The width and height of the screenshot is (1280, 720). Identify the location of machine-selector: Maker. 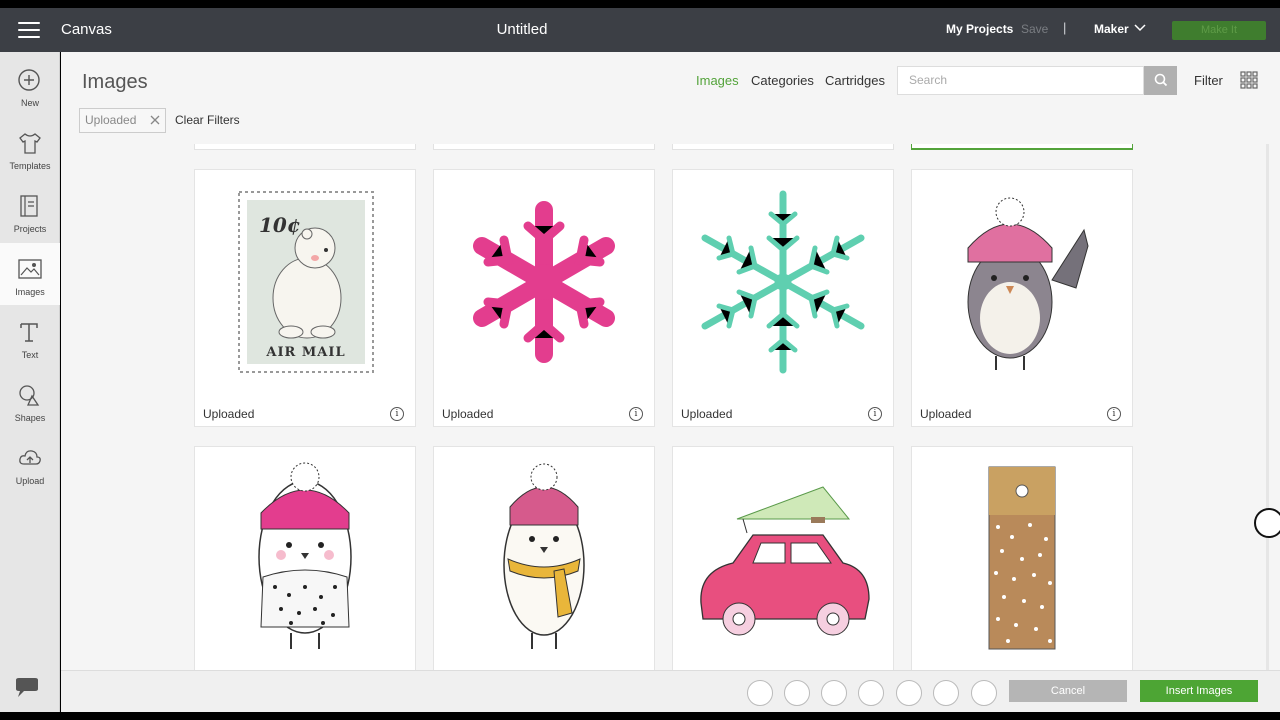
(1111, 29).